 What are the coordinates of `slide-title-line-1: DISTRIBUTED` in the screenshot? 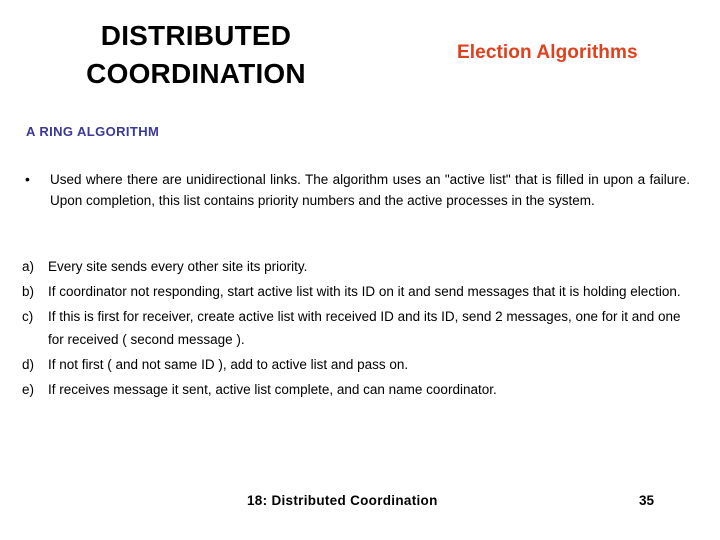 It's located at (196, 35).